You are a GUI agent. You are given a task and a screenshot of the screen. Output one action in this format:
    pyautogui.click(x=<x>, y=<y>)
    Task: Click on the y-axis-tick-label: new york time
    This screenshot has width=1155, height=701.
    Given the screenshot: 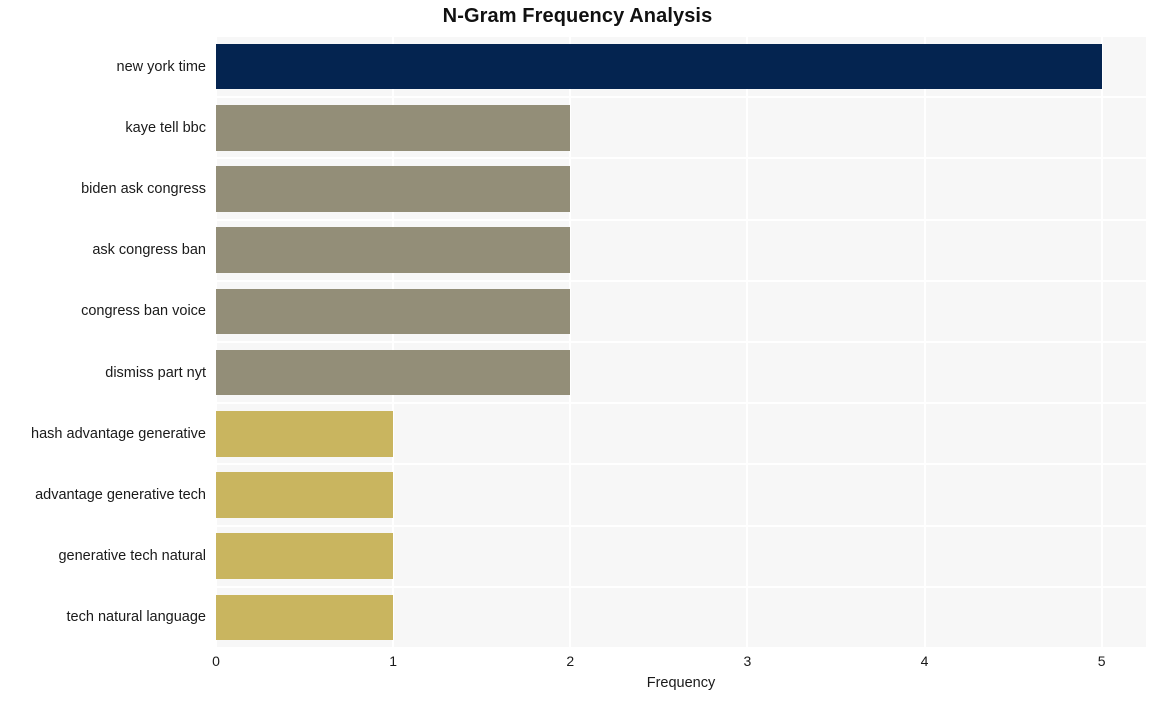 What is the action you would take?
    pyautogui.click(x=161, y=66)
    